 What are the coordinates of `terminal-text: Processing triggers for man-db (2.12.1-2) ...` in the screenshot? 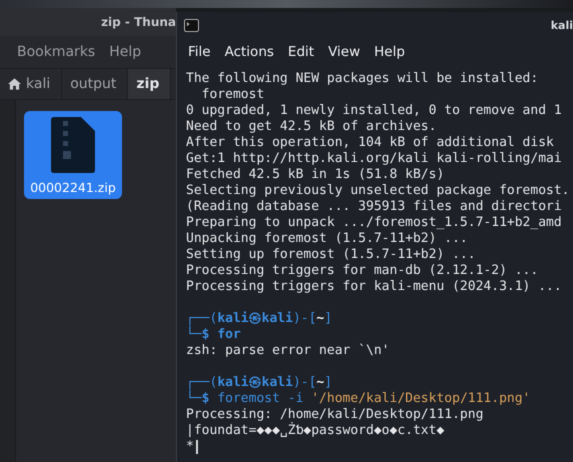 It's located at (362, 271).